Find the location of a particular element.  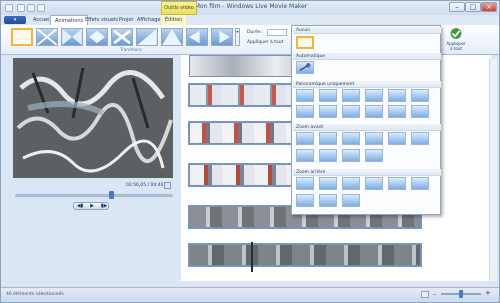

transitions-group-label: Transitions is located at coordinates (131, 49).